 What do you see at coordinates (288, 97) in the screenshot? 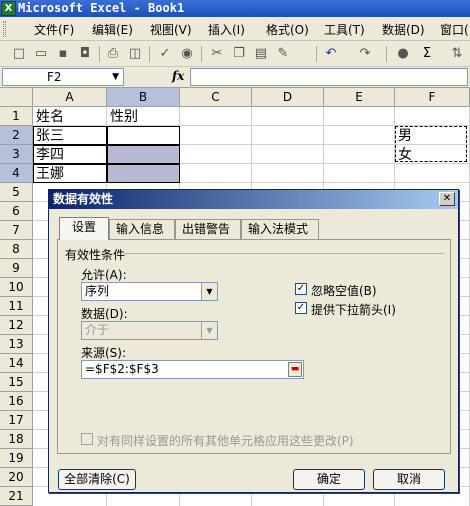
I see `column-header-d: D` at bounding box center [288, 97].